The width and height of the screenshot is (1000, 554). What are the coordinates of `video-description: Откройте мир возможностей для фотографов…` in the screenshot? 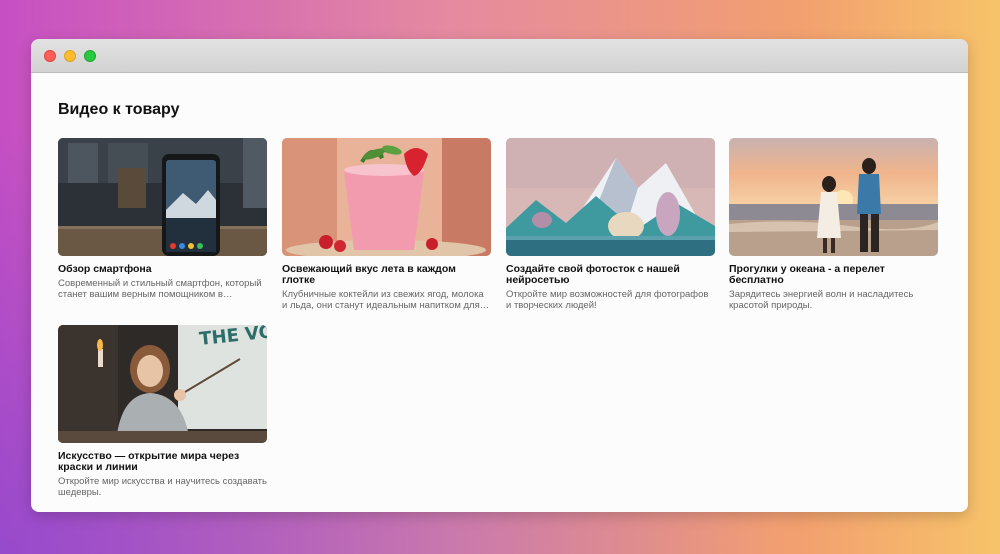 It's located at (607, 300).